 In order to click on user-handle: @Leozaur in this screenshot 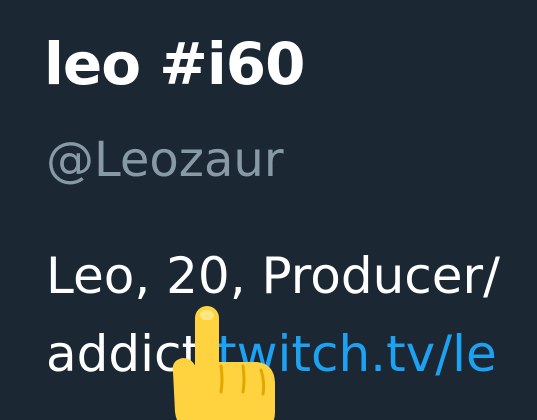, I will do `click(165, 160)`.